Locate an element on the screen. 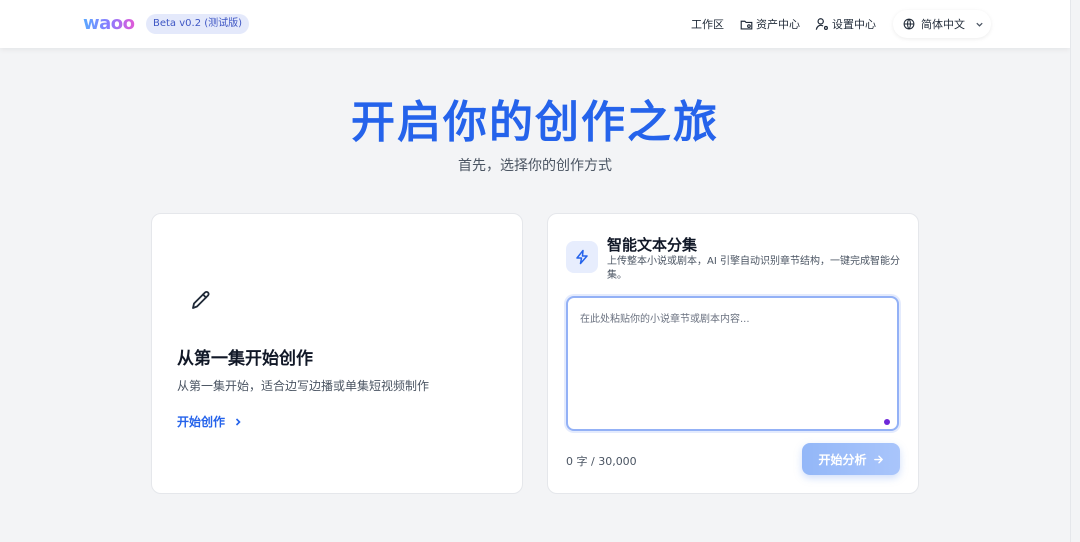  card-title: 智能文本分集 is located at coordinates (652, 245).